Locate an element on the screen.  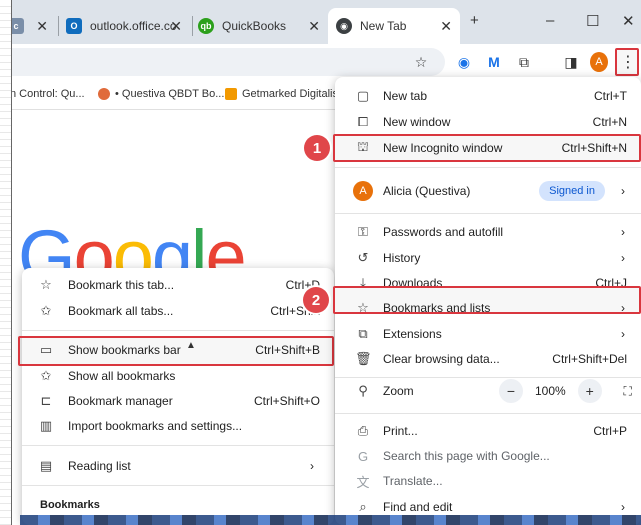
profile-item: A Alicia (Questiva) Signed in › is located at coordinates (488, 191).